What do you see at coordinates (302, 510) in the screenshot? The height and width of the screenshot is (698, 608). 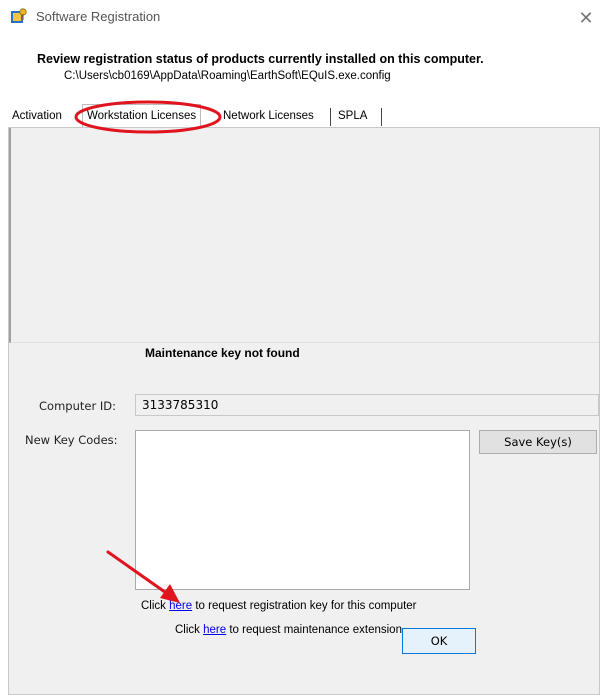 I see `new-key-codes-input` at bounding box center [302, 510].